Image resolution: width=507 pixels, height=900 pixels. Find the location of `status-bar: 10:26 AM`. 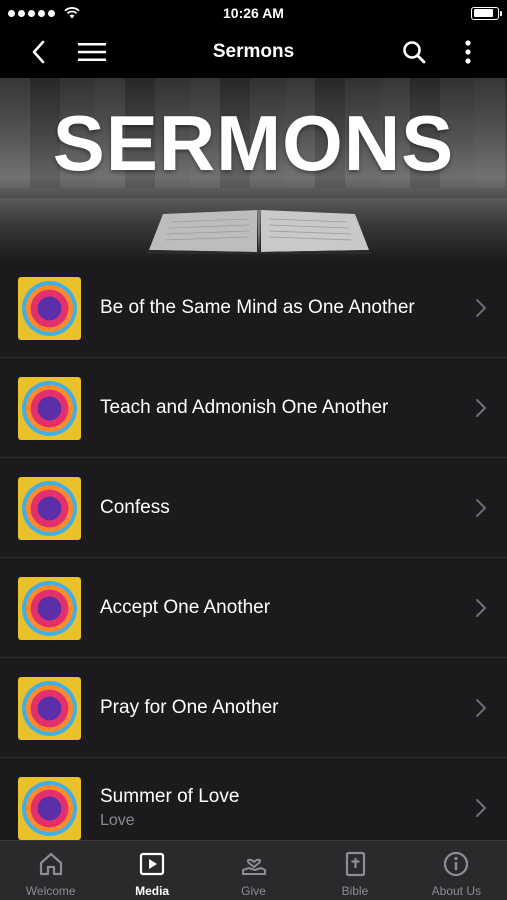

status-bar: 10:26 AM is located at coordinates (253, 13).